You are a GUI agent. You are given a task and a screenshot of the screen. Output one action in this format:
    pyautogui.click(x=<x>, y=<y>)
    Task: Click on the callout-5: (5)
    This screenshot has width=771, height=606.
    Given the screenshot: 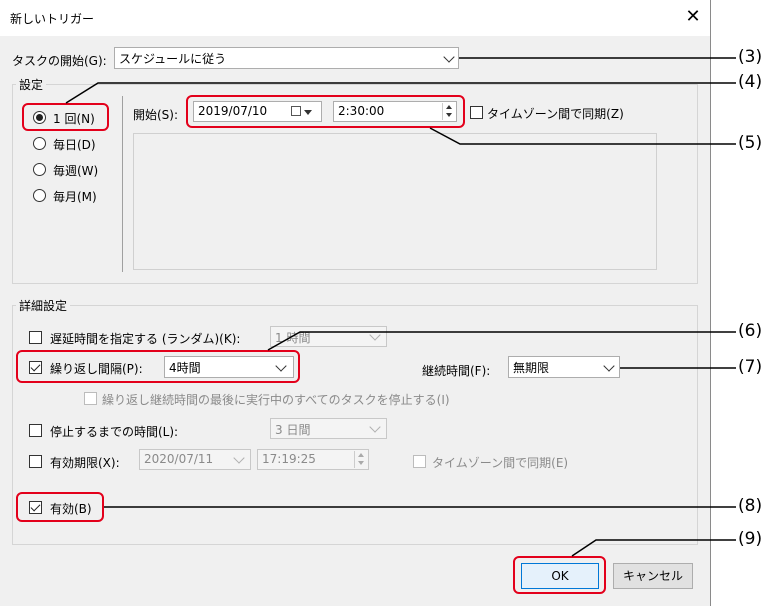 What is the action you would take?
    pyautogui.click(x=750, y=143)
    